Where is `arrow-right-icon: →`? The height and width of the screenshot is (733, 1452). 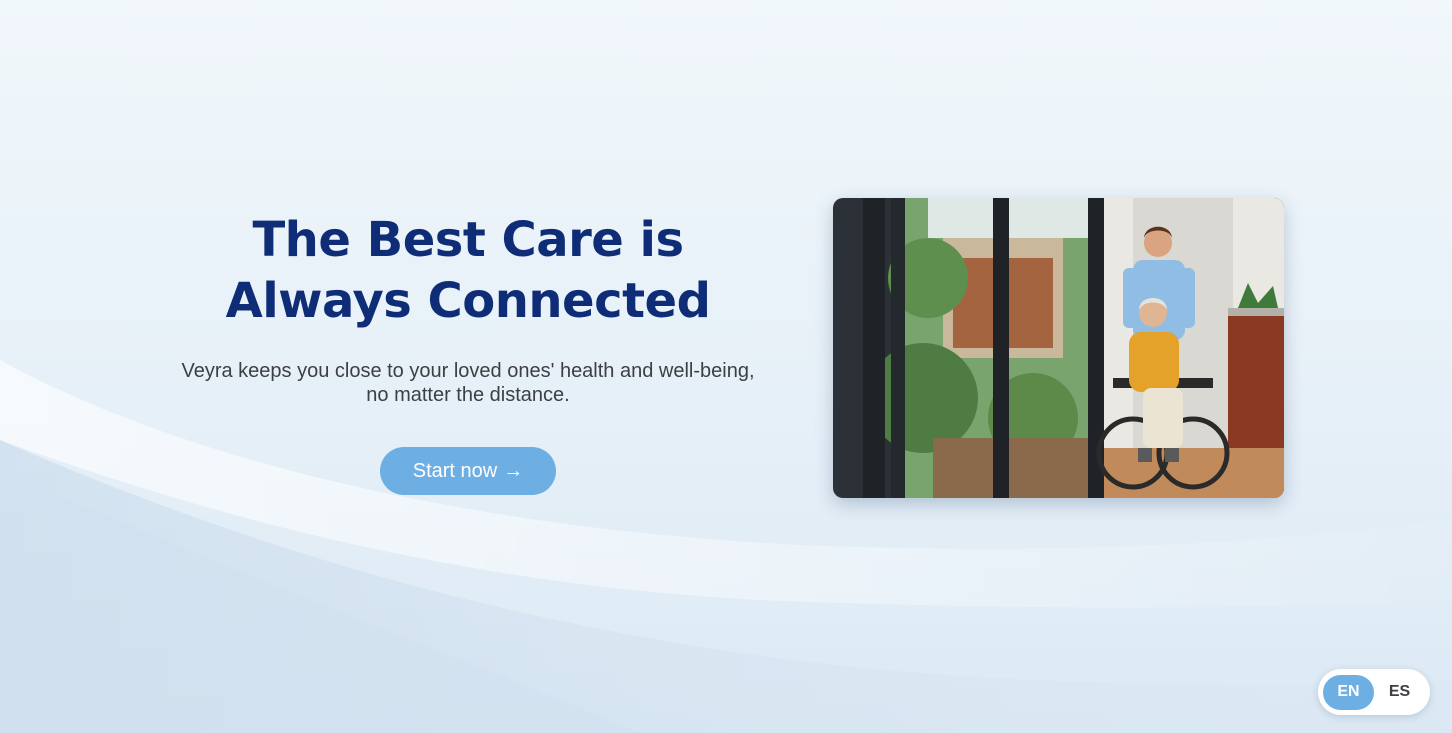 arrow-right-icon: → is located at coordinates (513, 470).